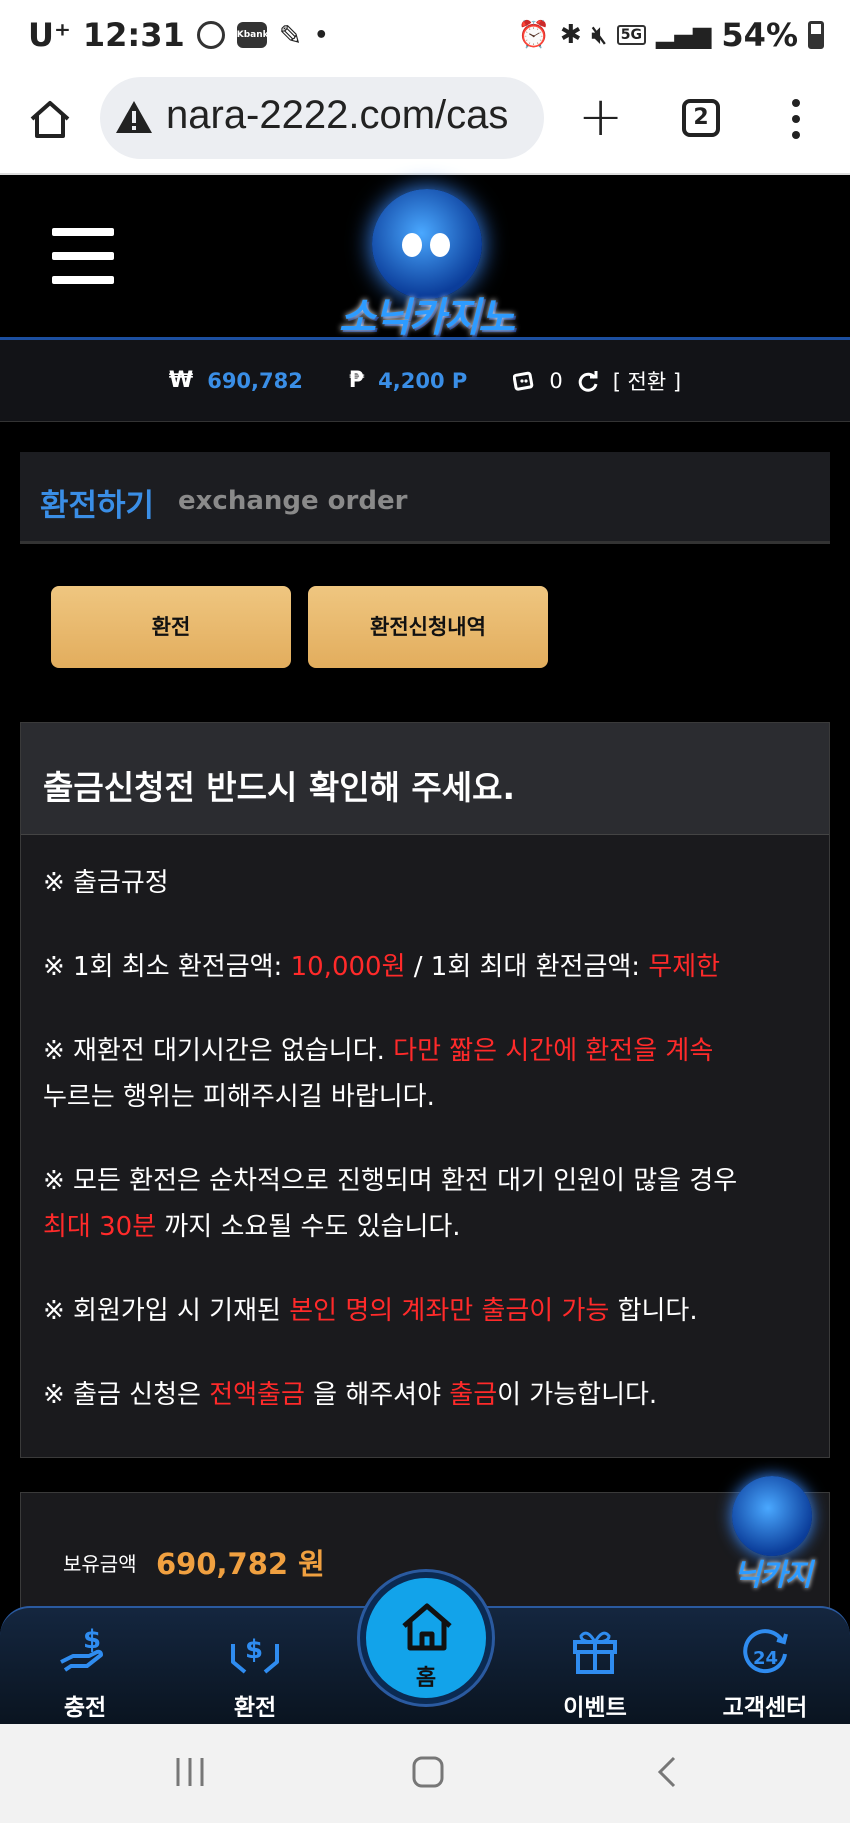  I want to click on clock: 12:31, so click(133, 35).